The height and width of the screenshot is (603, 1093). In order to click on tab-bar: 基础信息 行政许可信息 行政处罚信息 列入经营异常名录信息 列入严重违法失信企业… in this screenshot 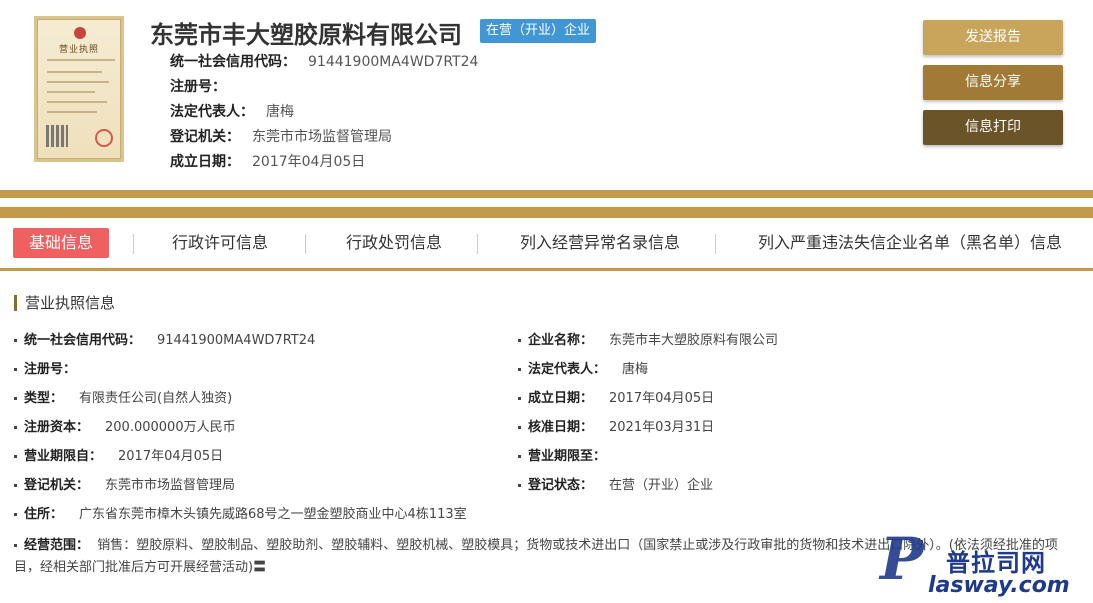, I will do `click(546, 246)`.